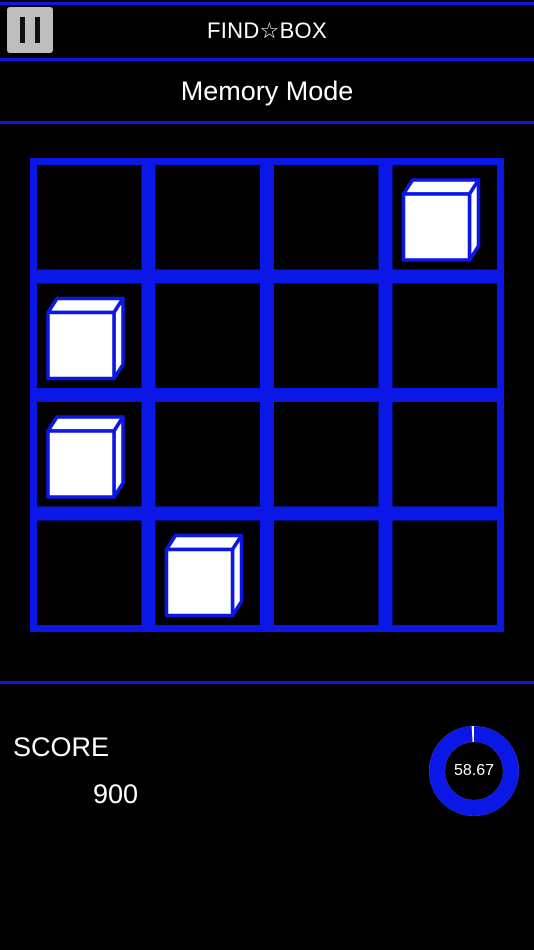 Image resolution: width=534 pixels, height=950 pixels. Describe the element at coordinates (267, 122) in the screenshot. I see `mode-divider` at that location.